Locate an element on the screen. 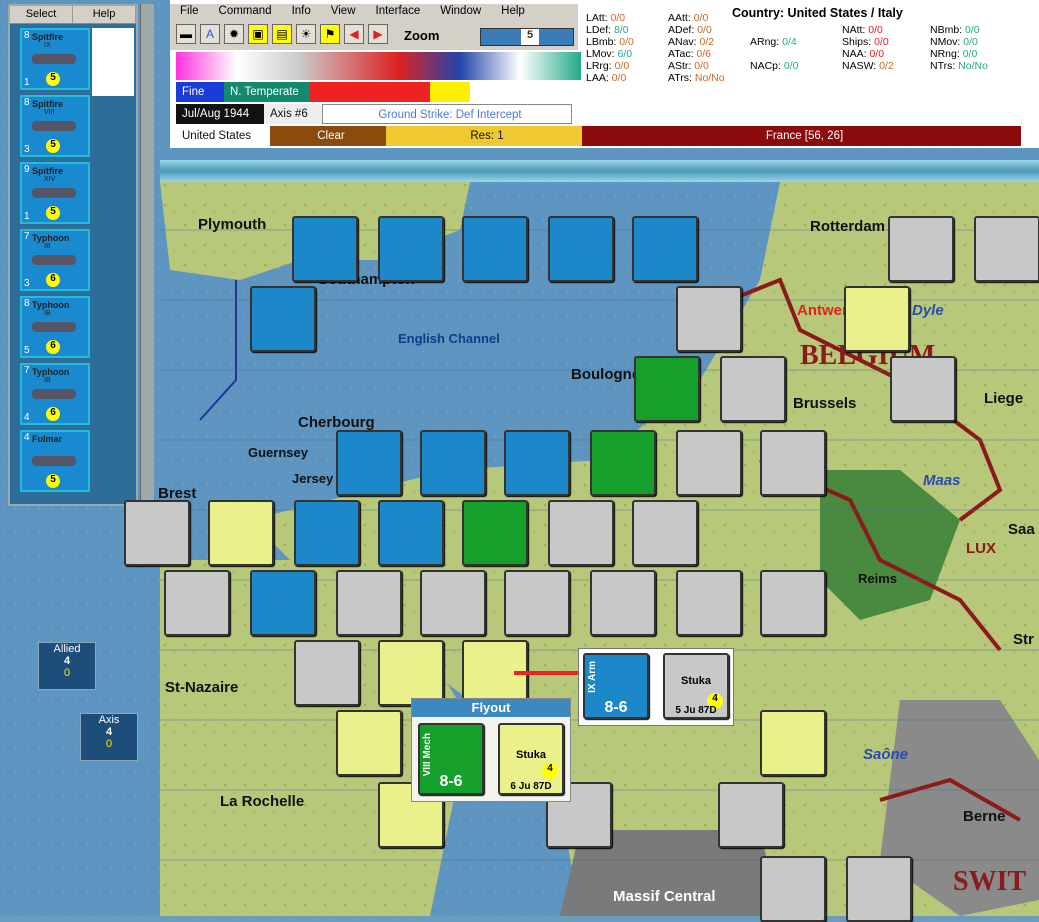 This screenshot has height=922, width=1039. flyout-window: Flyout VIII Mech 8-6 Stuka 4 6 Ju 87D is located at coordinates (491, 750).